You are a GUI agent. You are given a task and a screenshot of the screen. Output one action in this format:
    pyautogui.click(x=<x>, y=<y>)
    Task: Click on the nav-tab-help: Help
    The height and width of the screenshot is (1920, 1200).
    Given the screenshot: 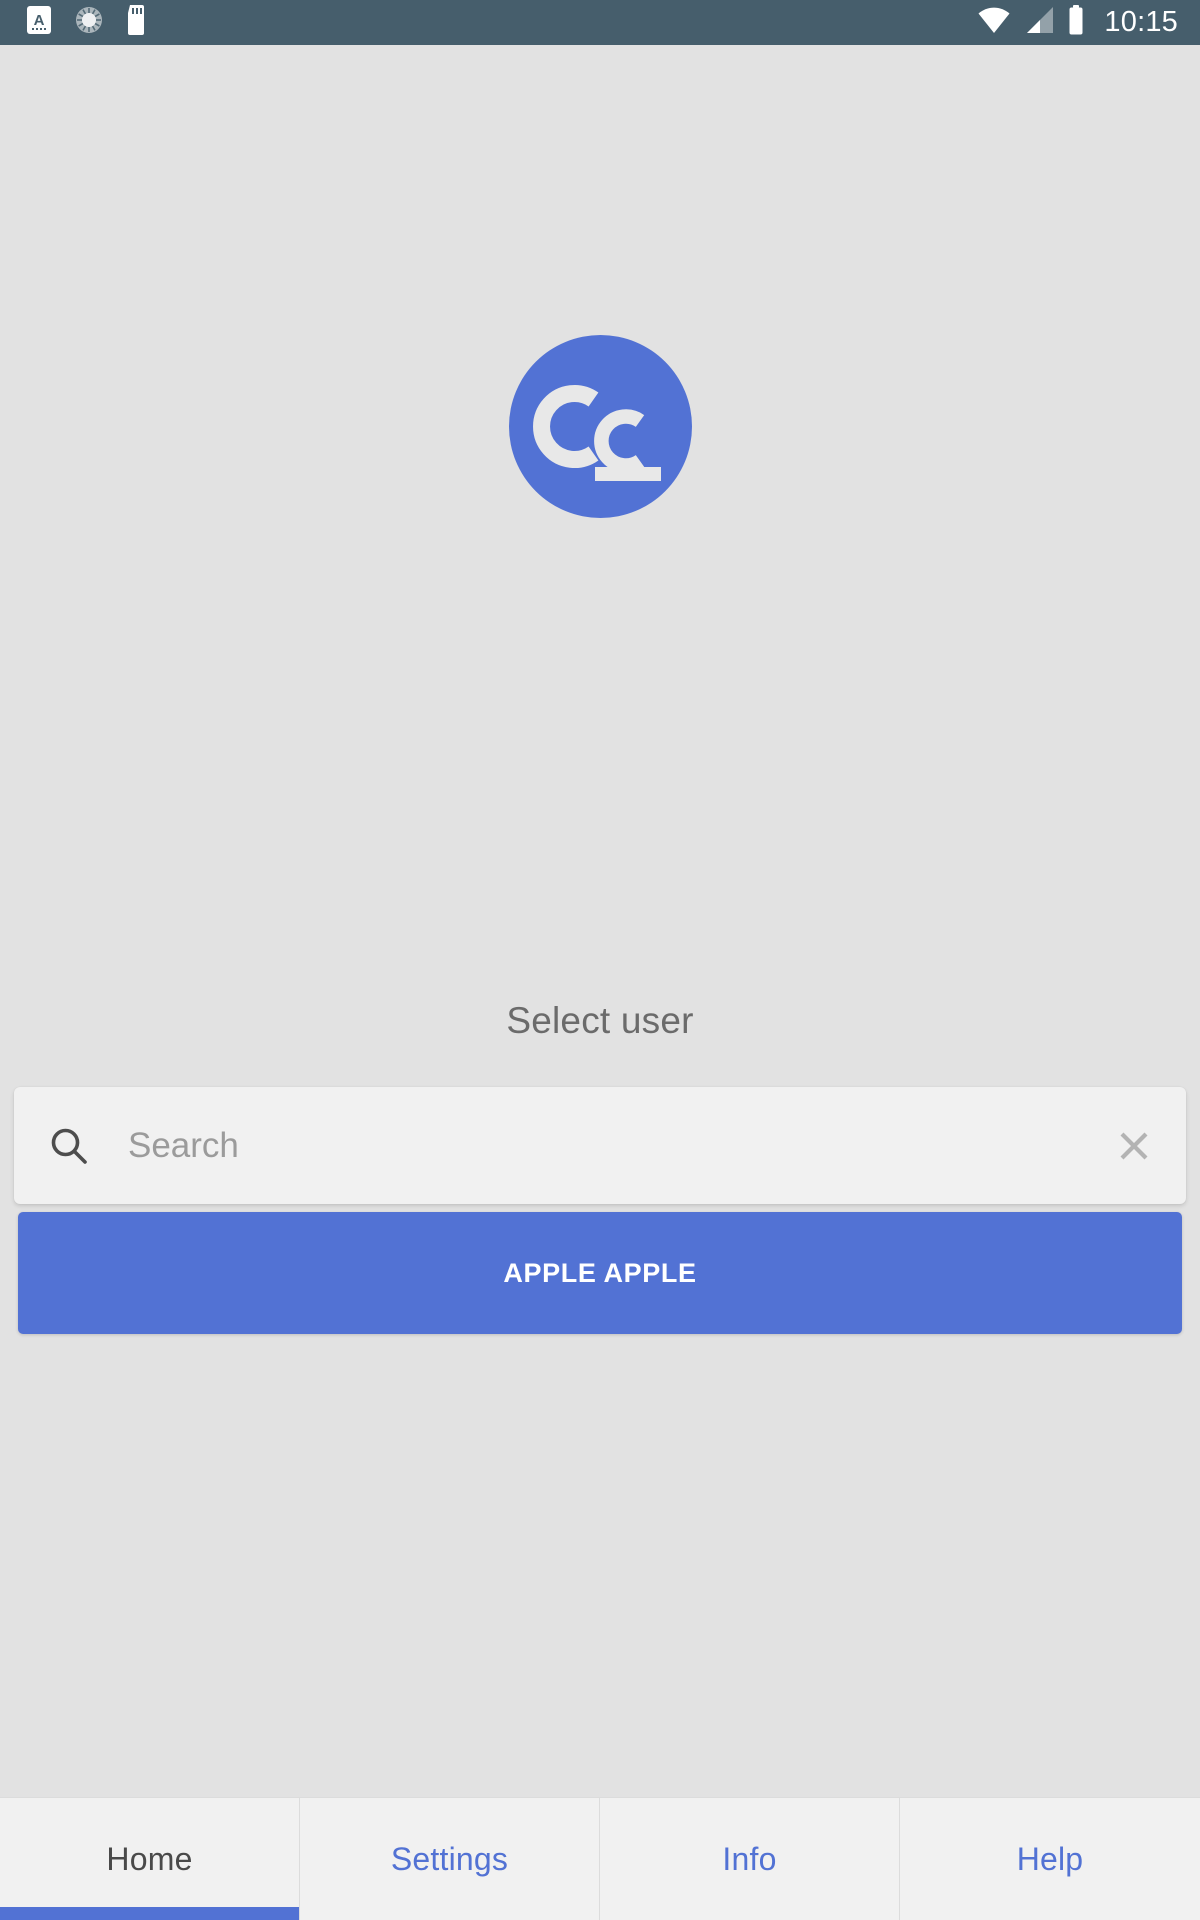 What is the action you would take?
    pyautogui.click(x=1050, y=1859)
    